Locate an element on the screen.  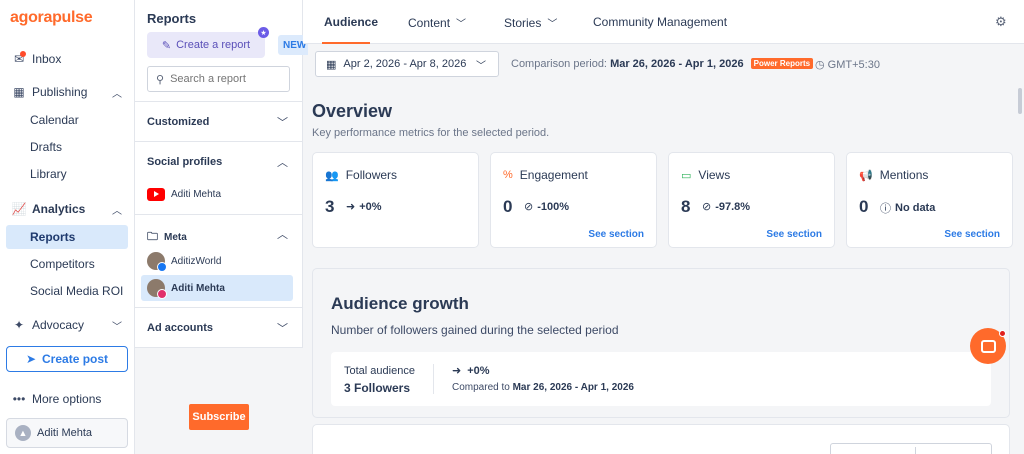
engagement-icon: % is located at coordinates (508, 175).